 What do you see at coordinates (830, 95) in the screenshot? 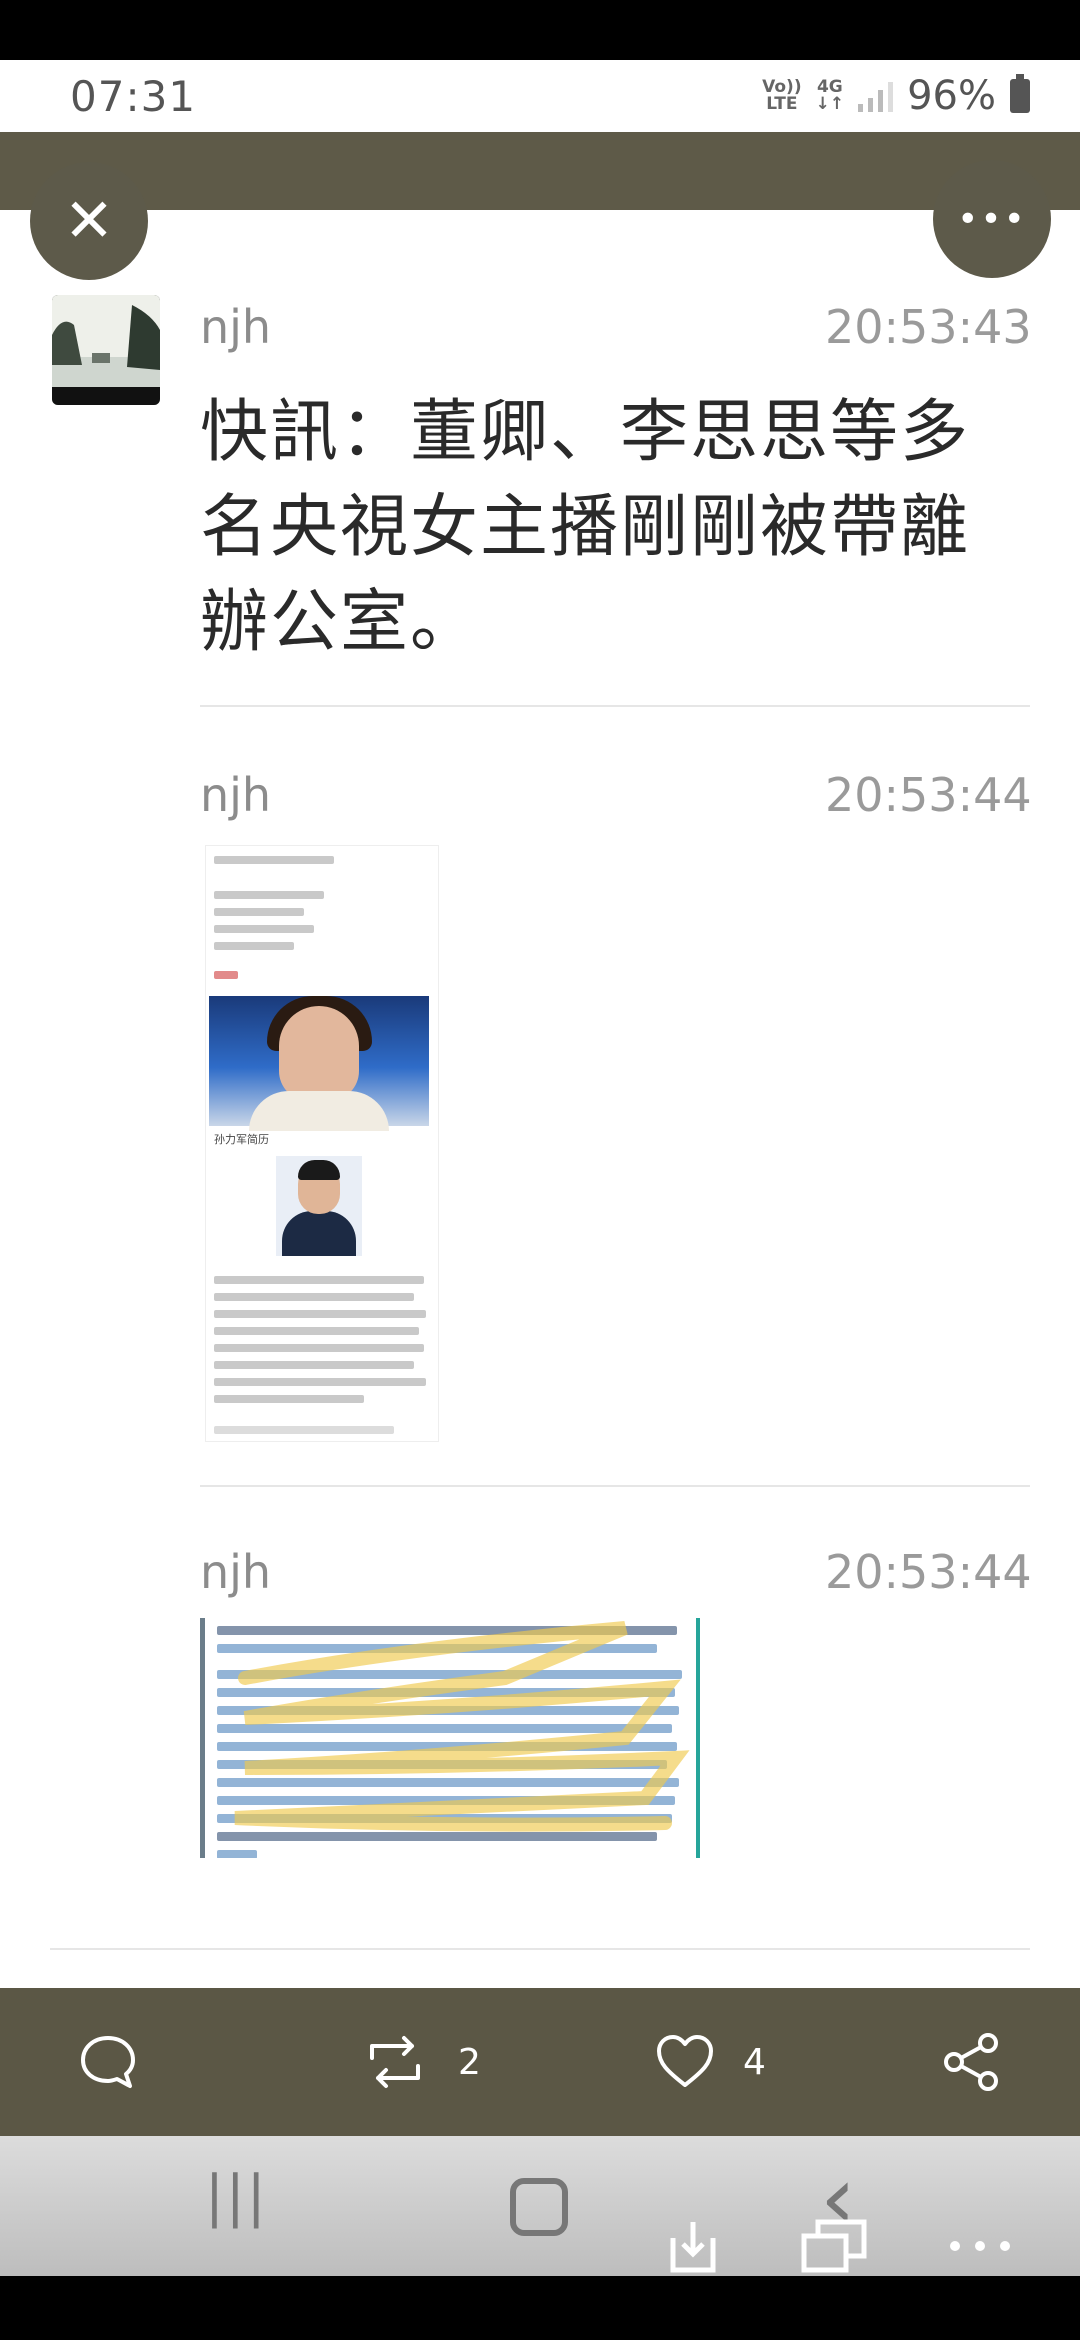
I see `network-4g-icon: 4G ↓↑` at bounding box center [830, 95].